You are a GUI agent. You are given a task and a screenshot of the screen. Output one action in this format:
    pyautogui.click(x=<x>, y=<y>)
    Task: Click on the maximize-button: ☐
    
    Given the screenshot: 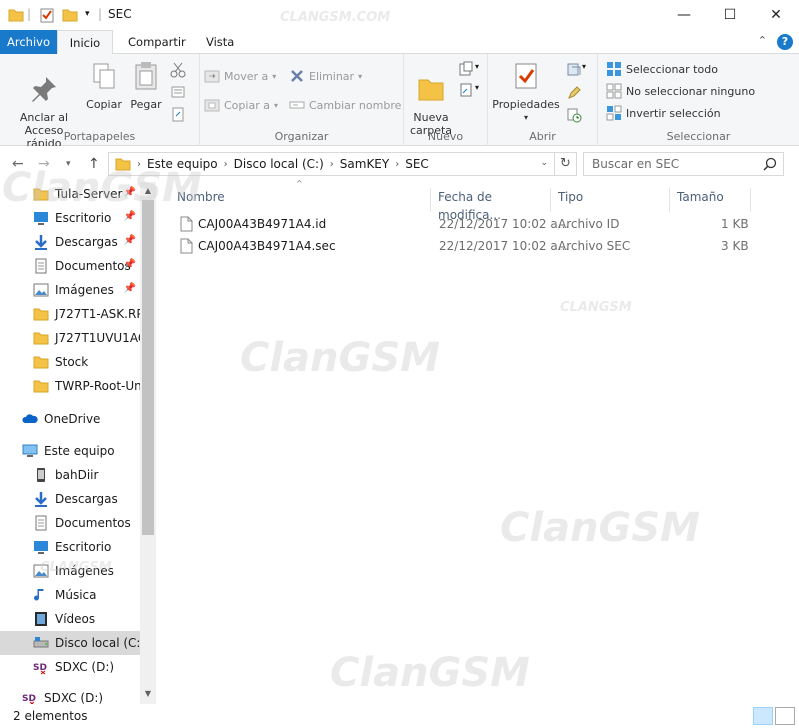 What is the action you would take?
    pyautogui.click(x=730, y=15)
    